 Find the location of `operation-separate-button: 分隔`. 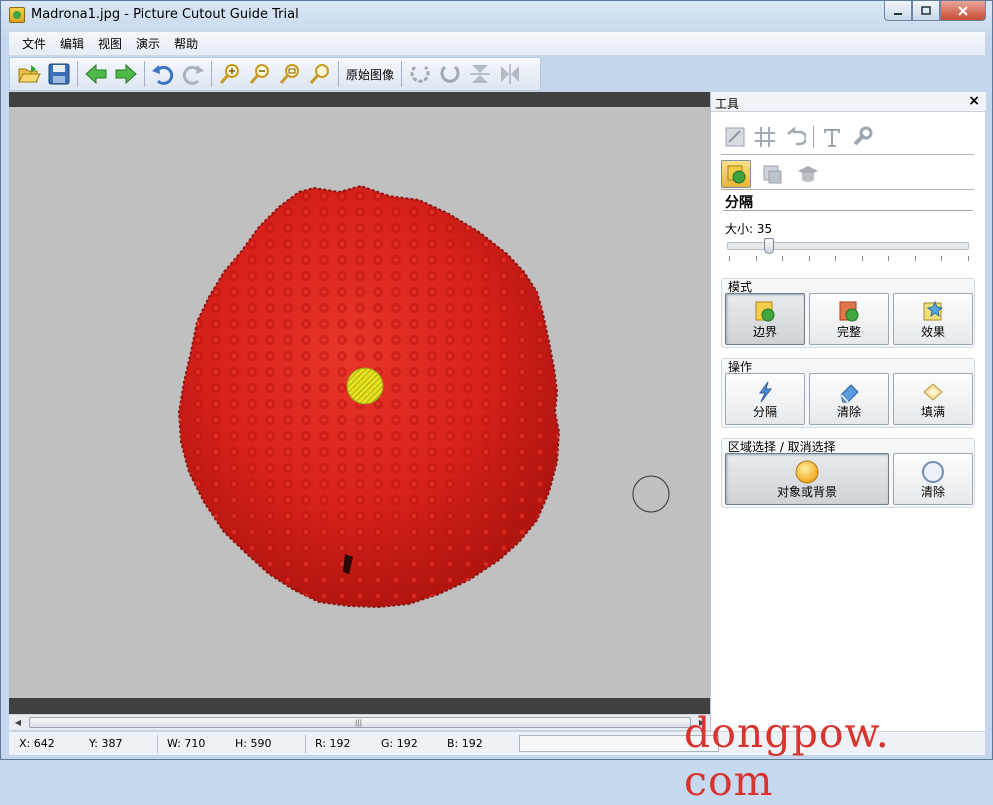

operation-separate-button: 分隔 is located at coordinates (765, 399).